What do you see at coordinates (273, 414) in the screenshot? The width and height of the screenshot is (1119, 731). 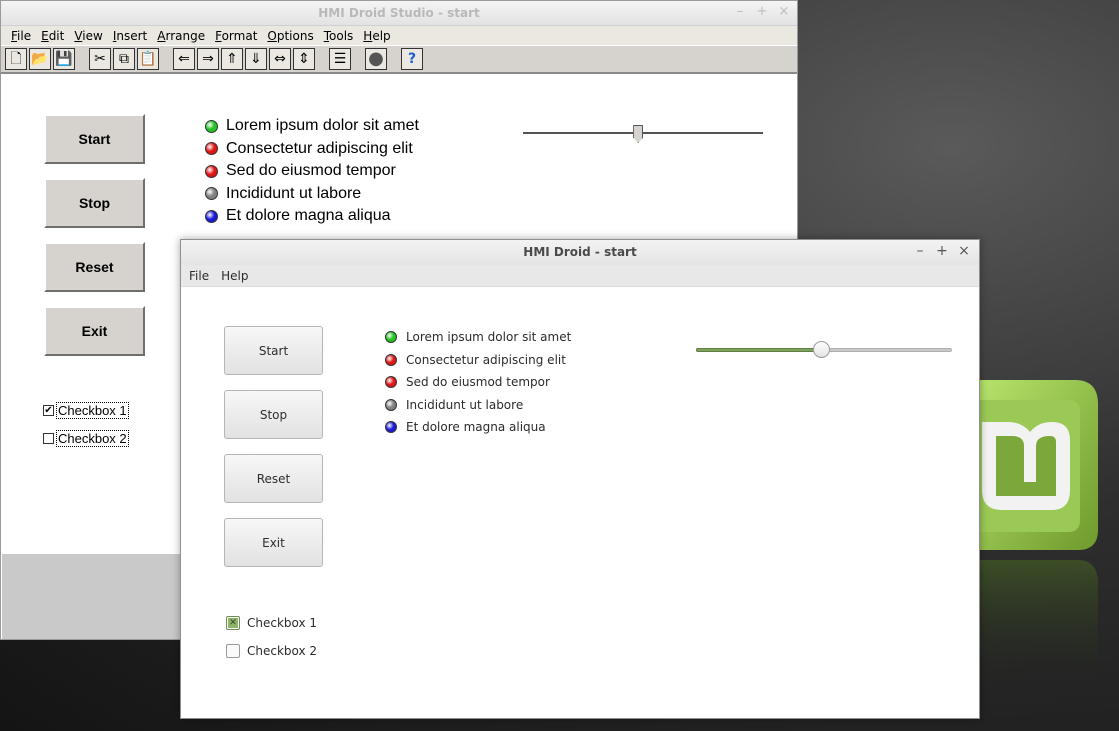 I see `droid-stop-button: Stop` at bounding box center [273, 414].